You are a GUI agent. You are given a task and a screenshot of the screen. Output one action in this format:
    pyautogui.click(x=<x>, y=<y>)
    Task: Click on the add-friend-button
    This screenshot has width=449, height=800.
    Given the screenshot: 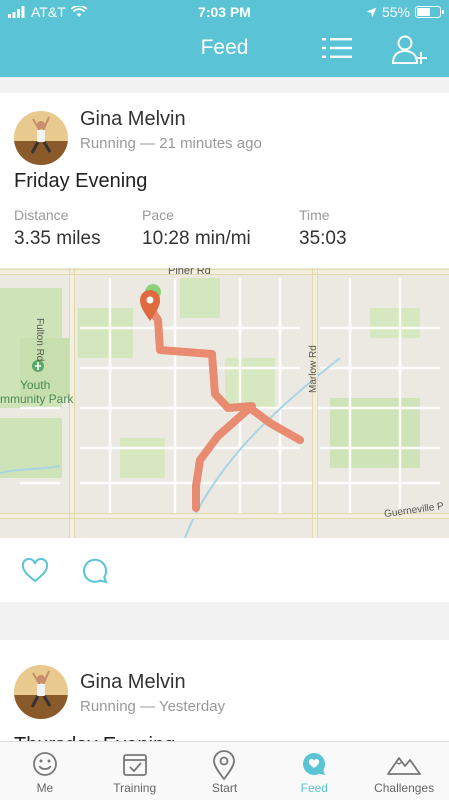 What is the action you would take?
    pyautogui.click(x=410, y=50)
    